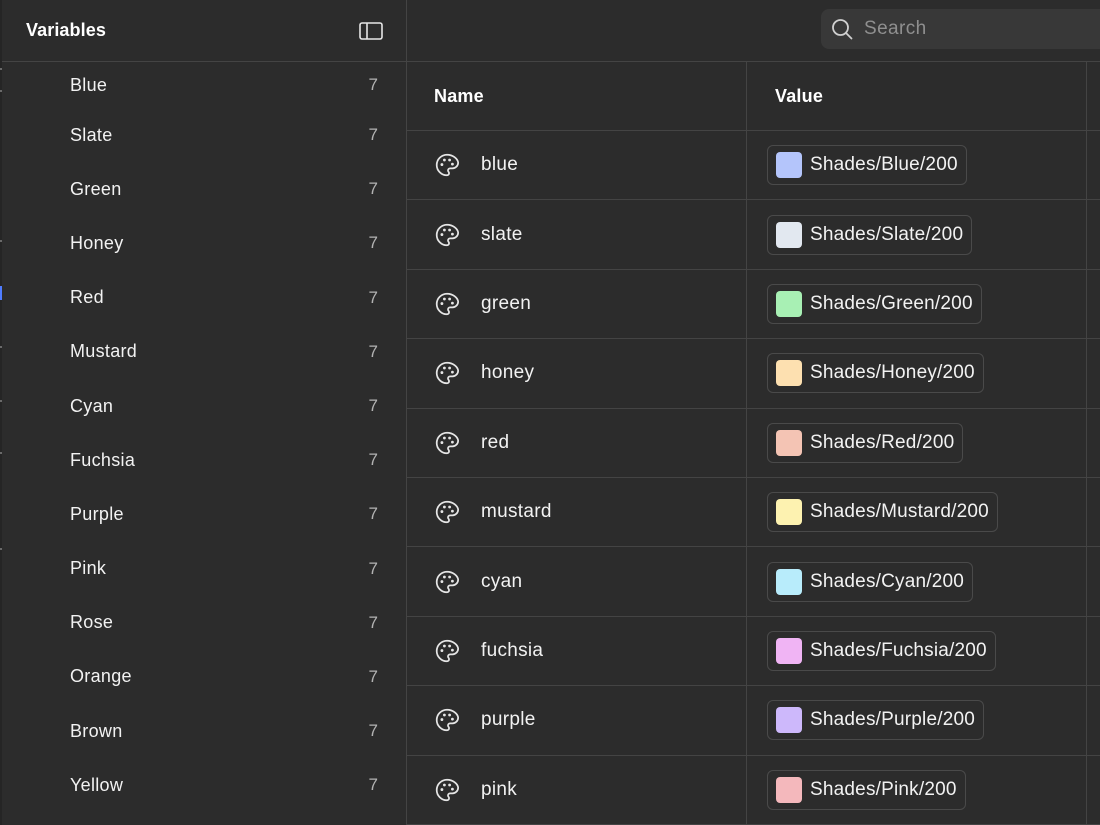  I want to click on table-header: Name Value, so click(753, 96).